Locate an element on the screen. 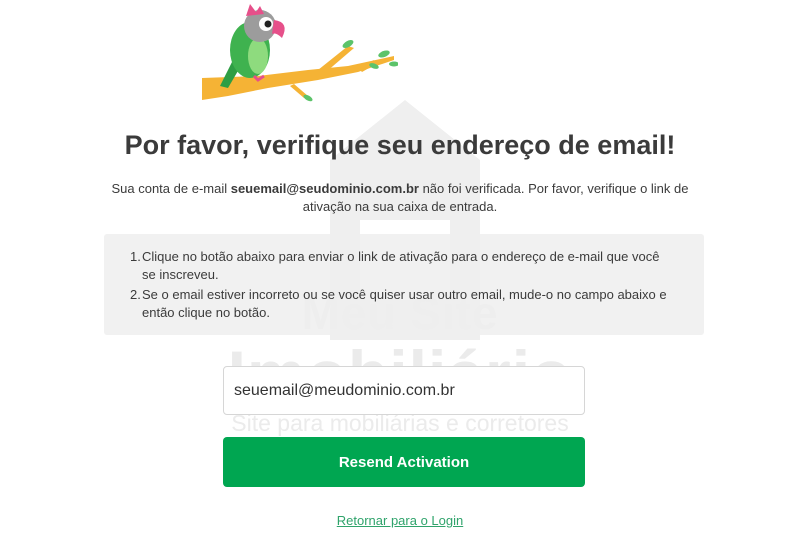  resend-activation-button: Resend Activation is located at coordinates (404, 462).